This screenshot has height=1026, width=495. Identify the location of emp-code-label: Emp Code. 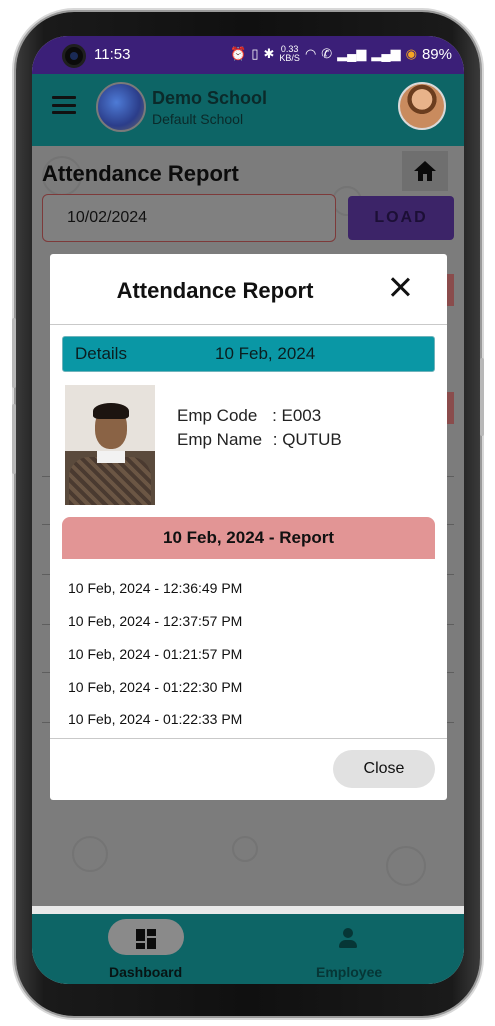
(217, 415).